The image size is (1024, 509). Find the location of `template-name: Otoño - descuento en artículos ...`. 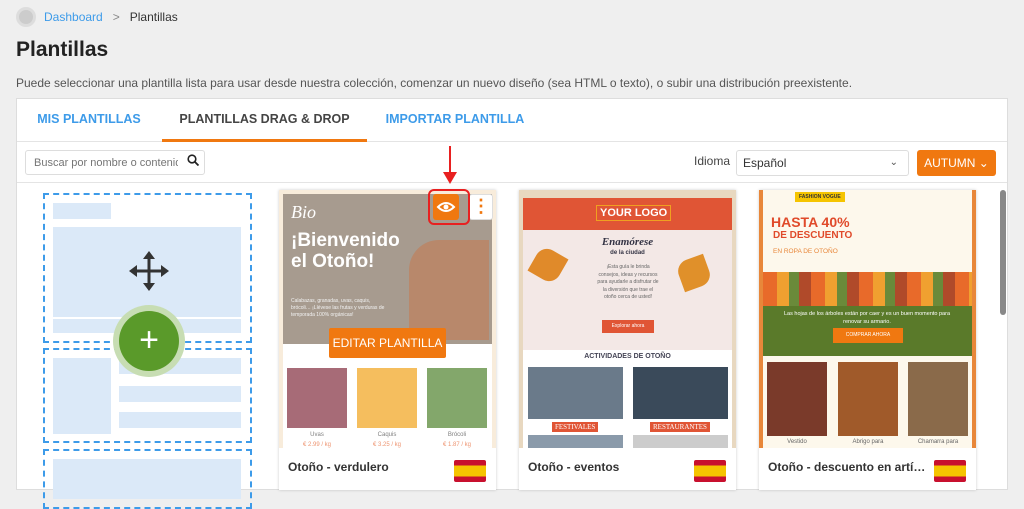

template-name: Otoño - descuento en artículos ... is located at coordinates (848, 467).